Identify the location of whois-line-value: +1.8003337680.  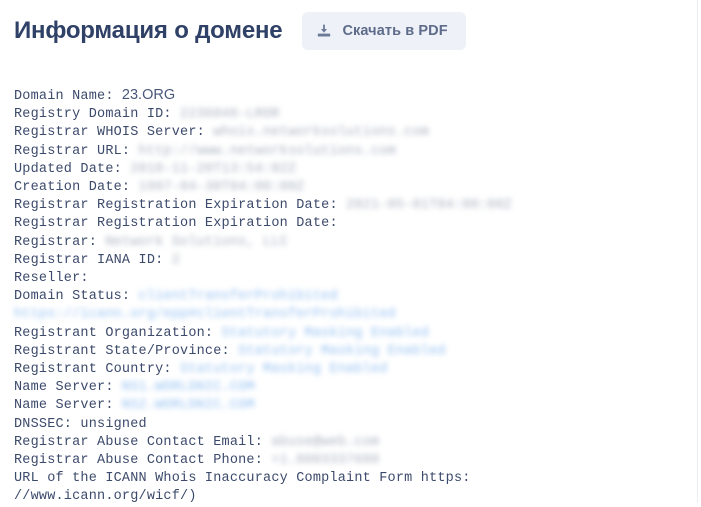
(325, 461).